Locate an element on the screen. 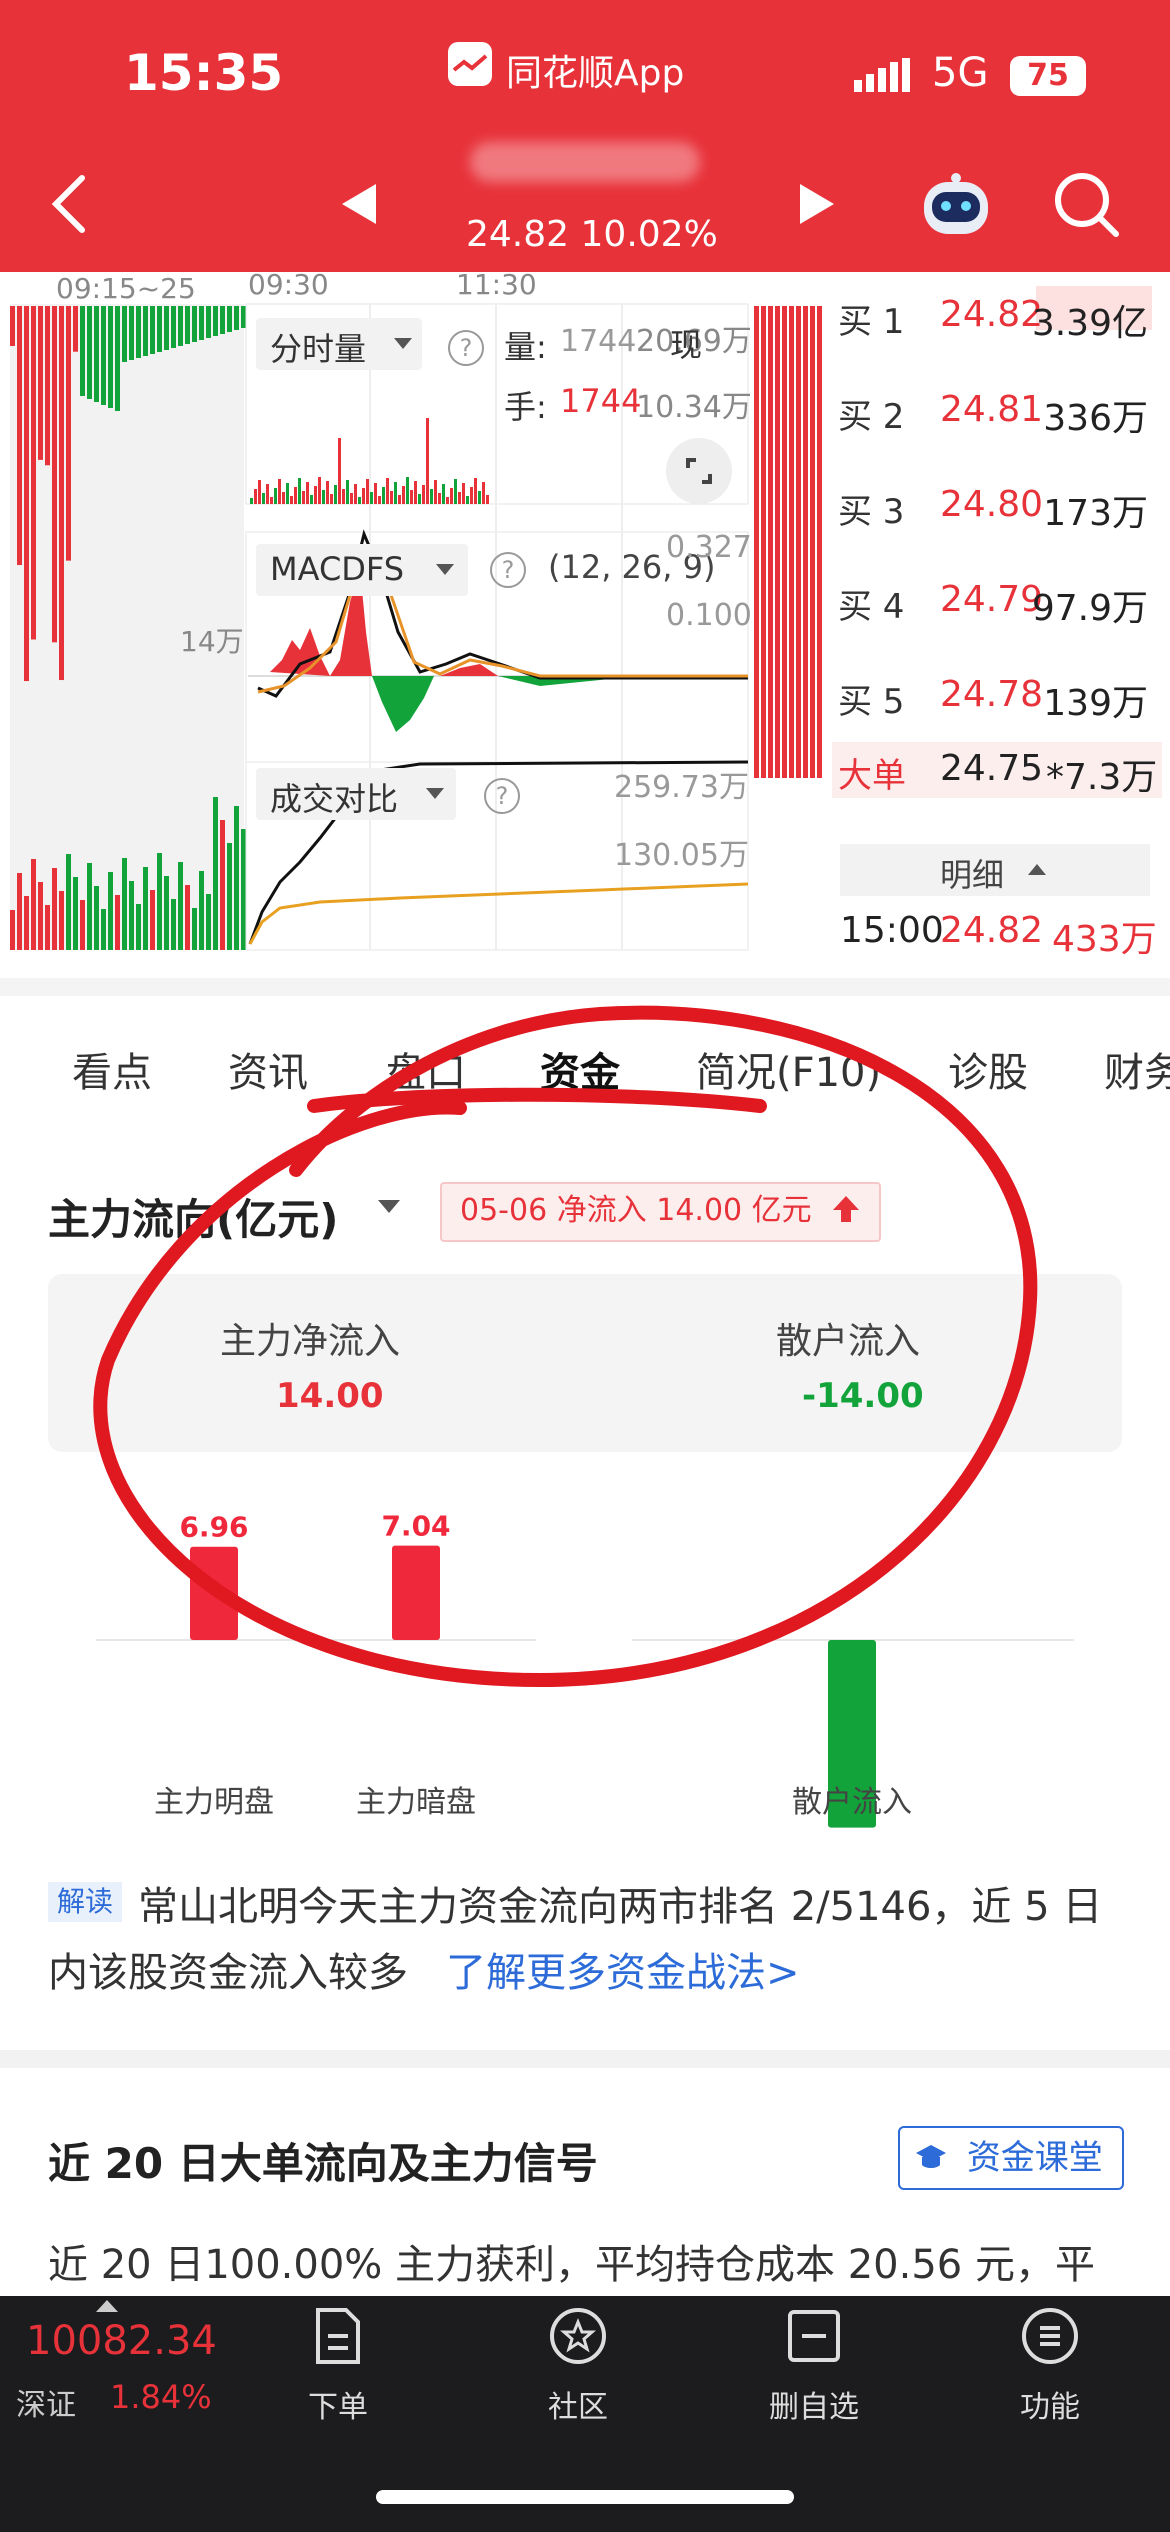  bid-volume: 3.39亿 is located at coordinates (1089, 323).